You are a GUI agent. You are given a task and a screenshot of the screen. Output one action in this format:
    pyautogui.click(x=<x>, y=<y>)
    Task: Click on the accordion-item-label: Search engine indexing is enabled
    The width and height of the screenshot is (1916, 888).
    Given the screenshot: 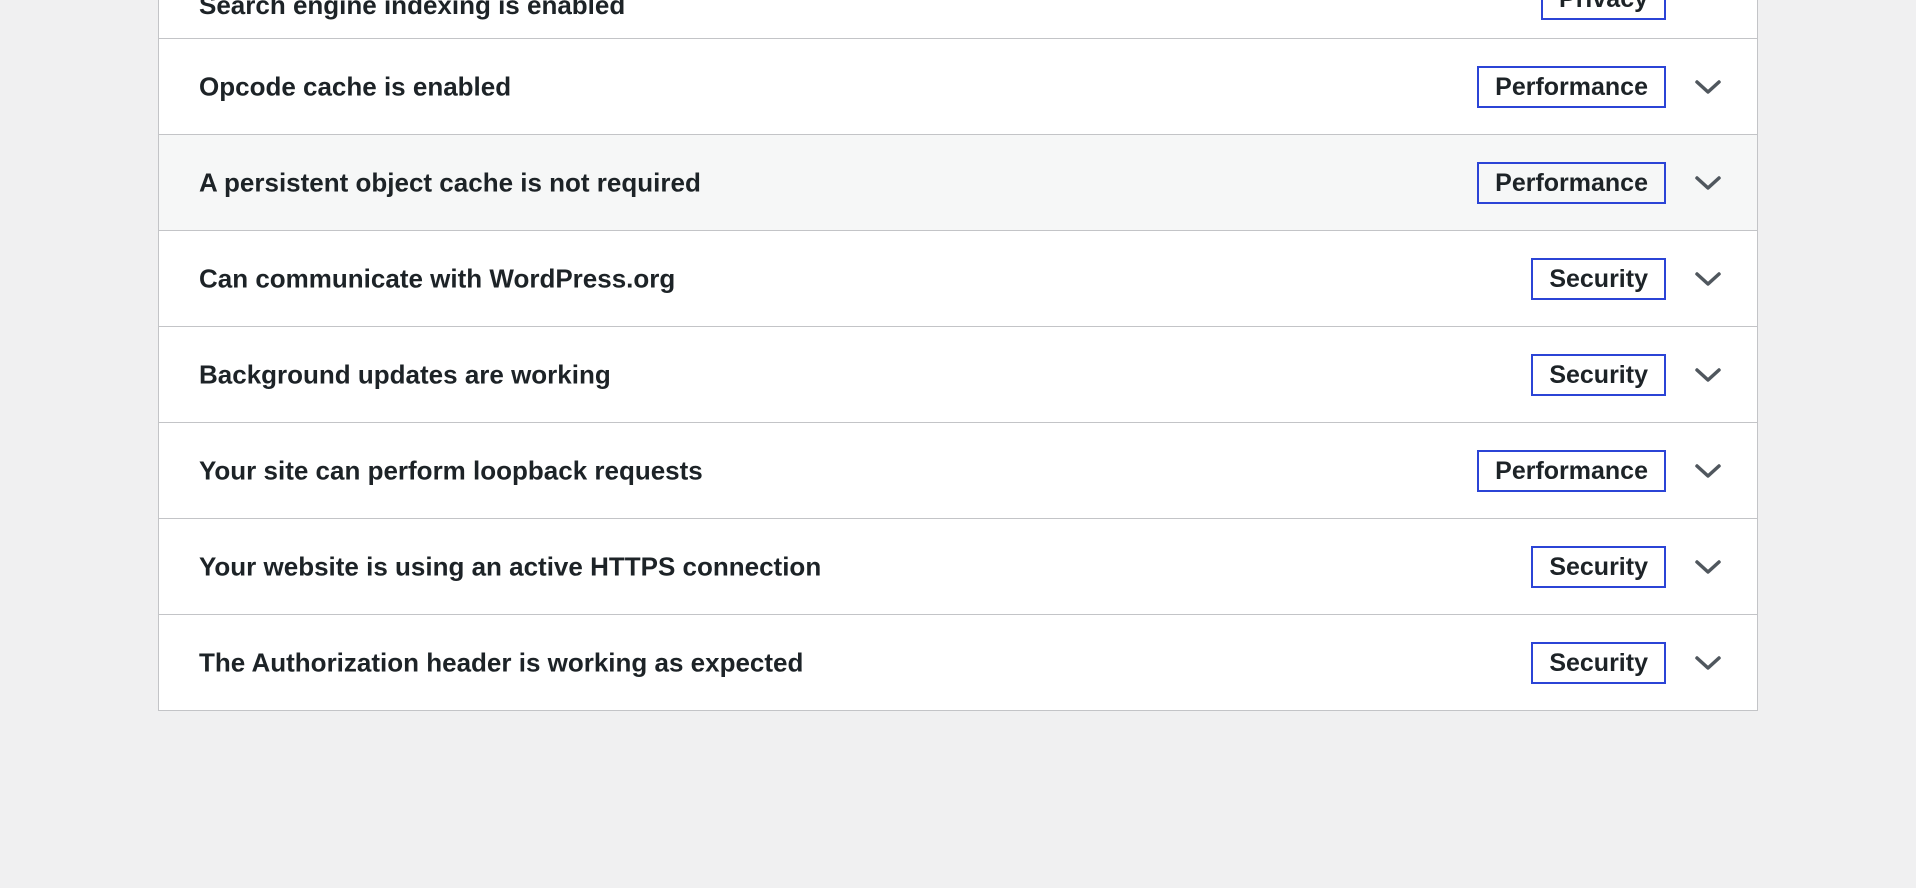 What is the action you would take?
    pyautogui.click(x=412, y=10)
    